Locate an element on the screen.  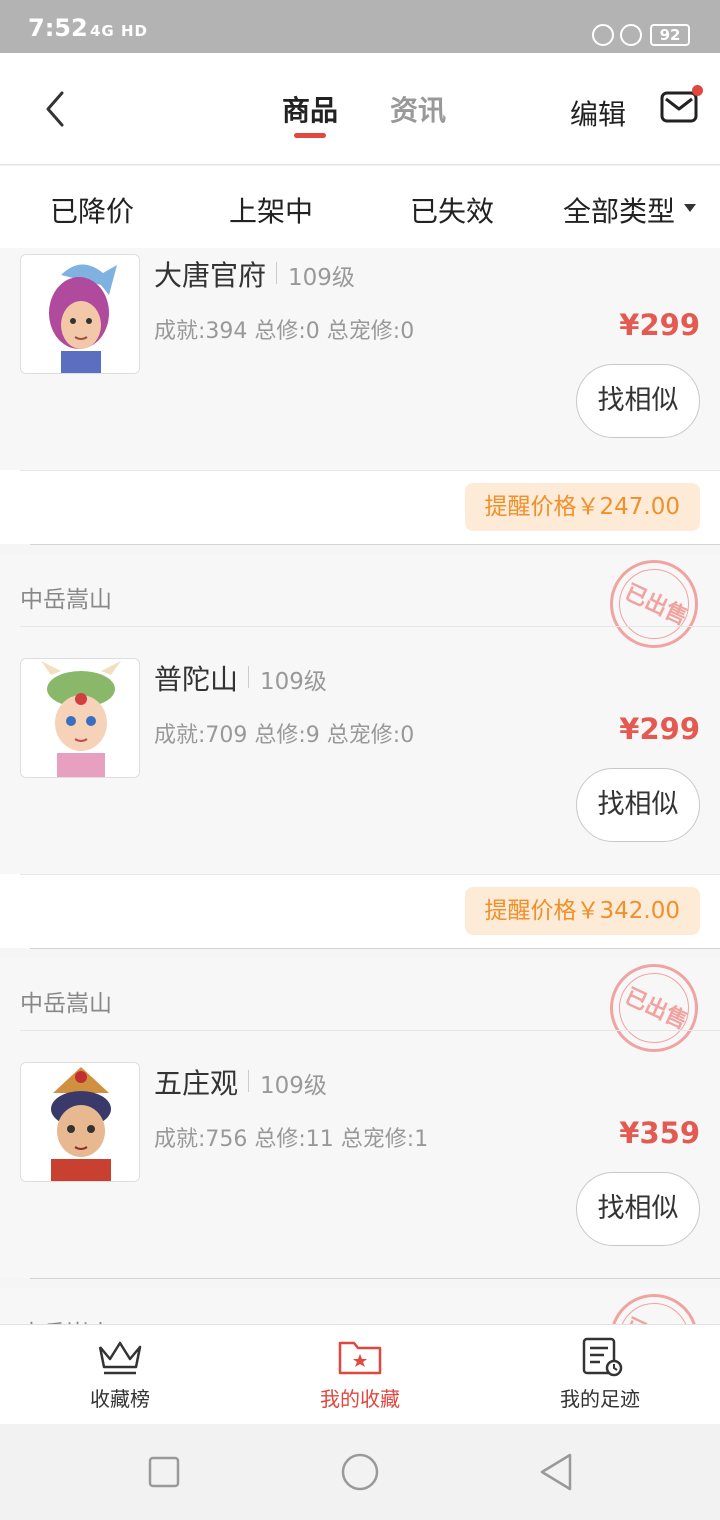
nav-label: 收藏榜 is located at coordinates (120, 1399).